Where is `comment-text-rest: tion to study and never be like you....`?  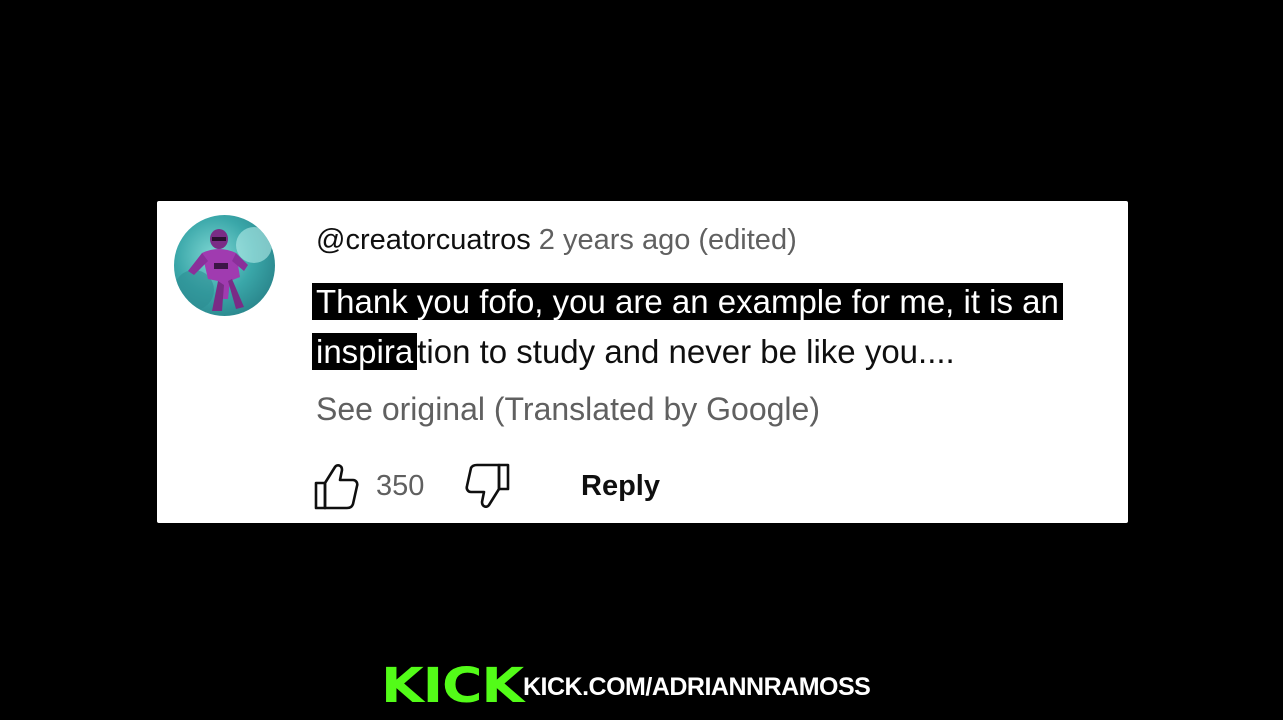
comment-text-rest: tion to study and never be like you.... is located at coordinates (686, 351).